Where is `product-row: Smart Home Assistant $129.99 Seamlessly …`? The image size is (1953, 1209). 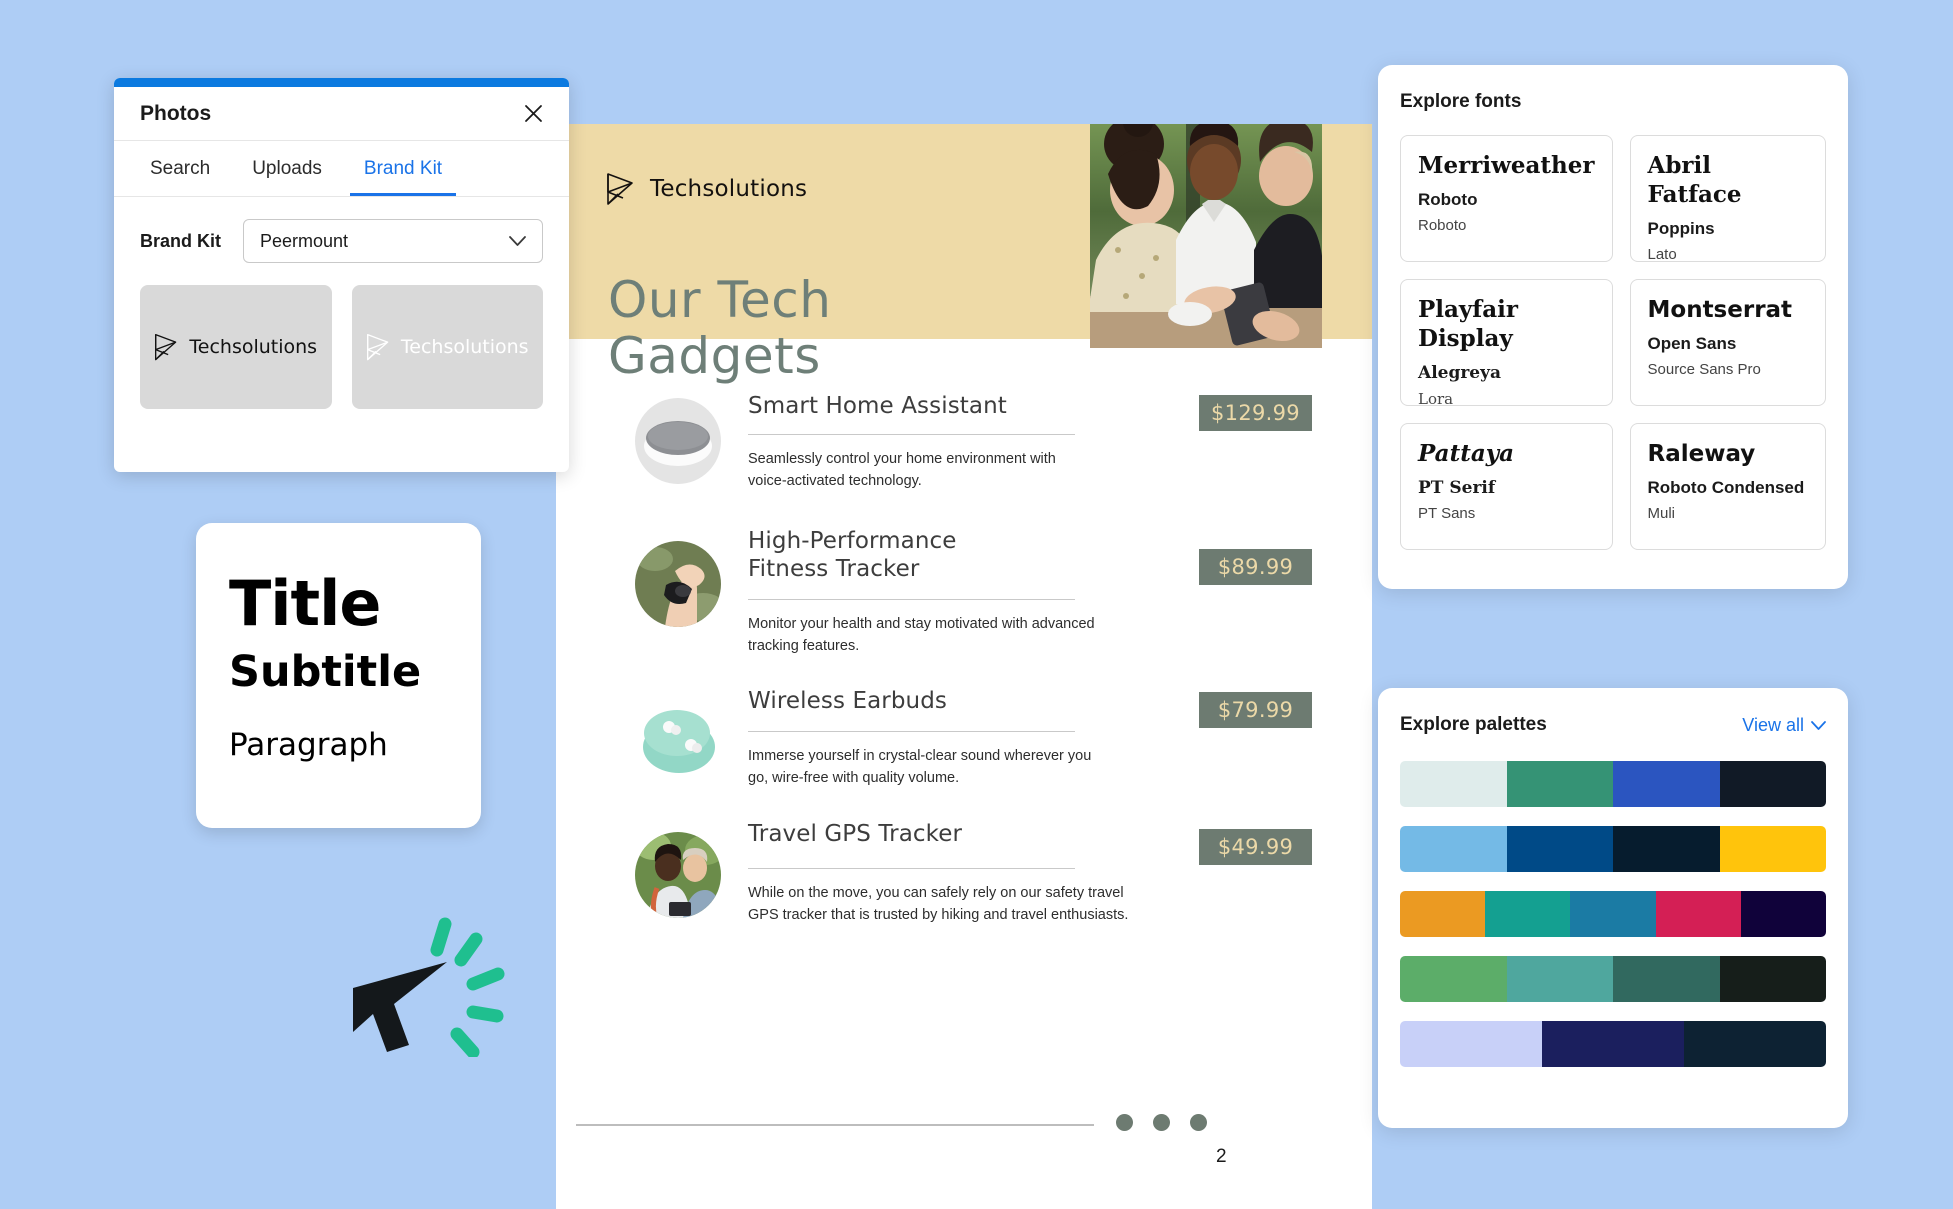
product-row: Smart Home Assistant $129.99 Seamlessly … is located at coordinates (964, 459).